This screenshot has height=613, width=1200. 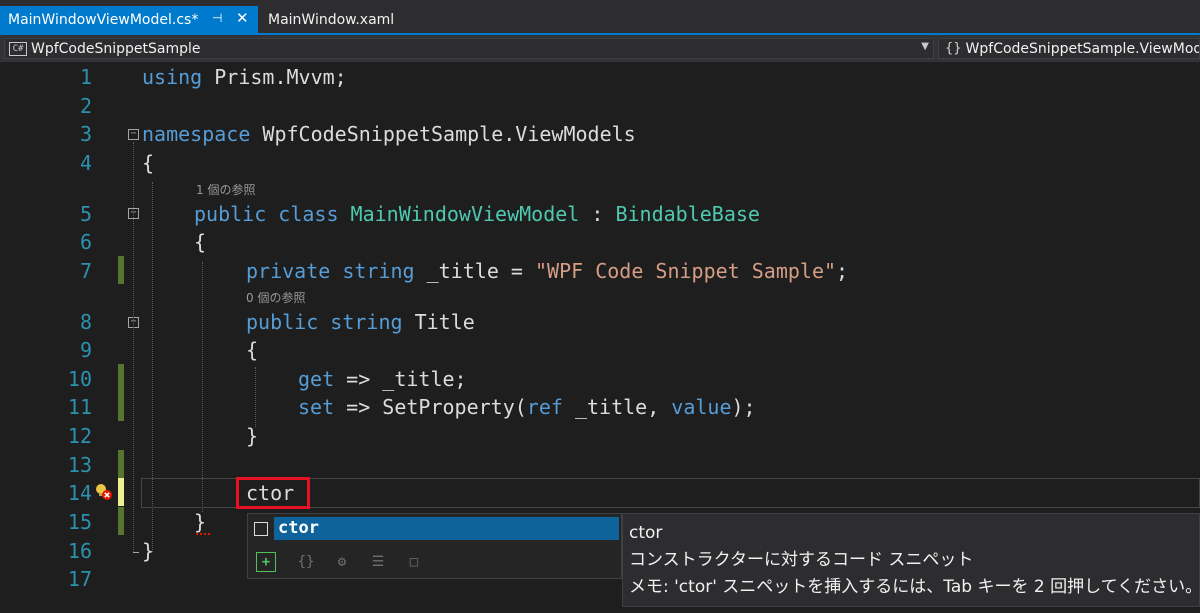 What do you see at coordinates (136, 552) in the screenshot?
I see `outline-end` at bounding box center [136, 552].